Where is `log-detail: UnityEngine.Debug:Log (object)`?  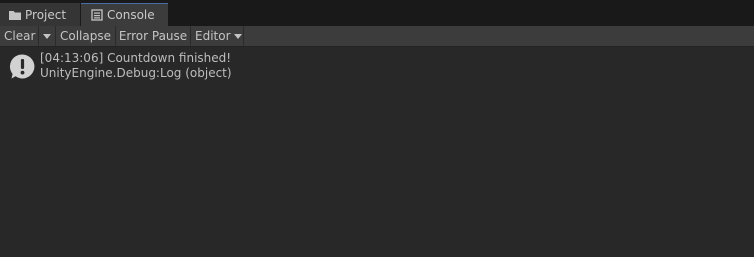 log-detail: UnityEngine.Debug:Log (object) is located at coordinates (136, 73).